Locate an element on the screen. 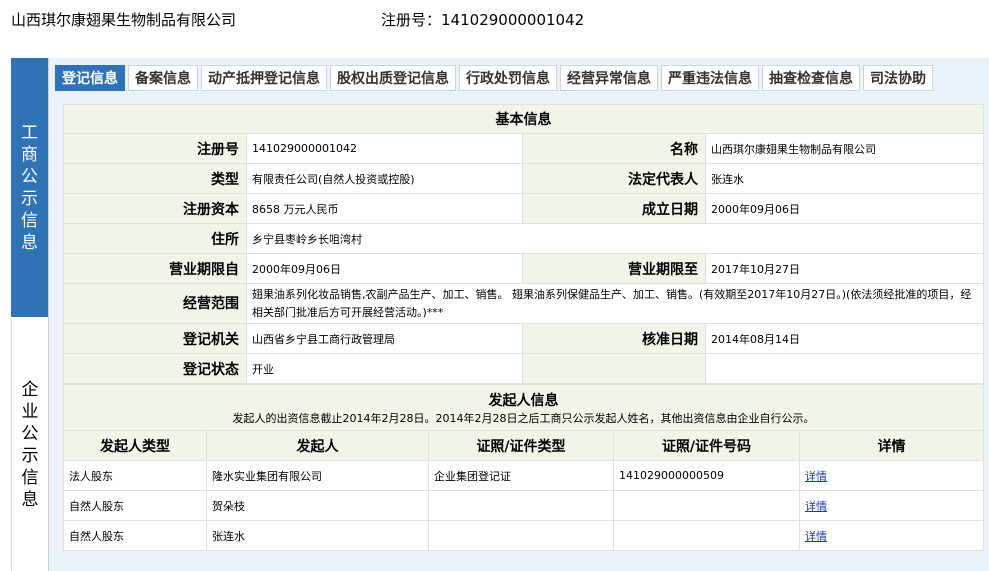 The height and width of the screenshot is (571, 989). label-name: 名称 is located at coordinates (614, 148).